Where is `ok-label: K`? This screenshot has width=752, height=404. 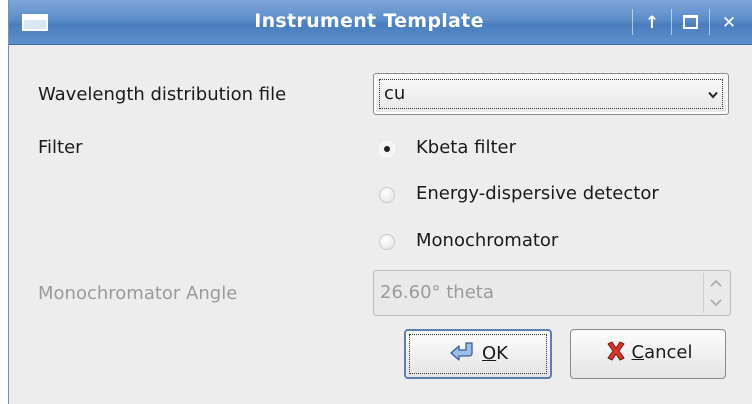 ok-label: K is located at coordinates (502, 353).